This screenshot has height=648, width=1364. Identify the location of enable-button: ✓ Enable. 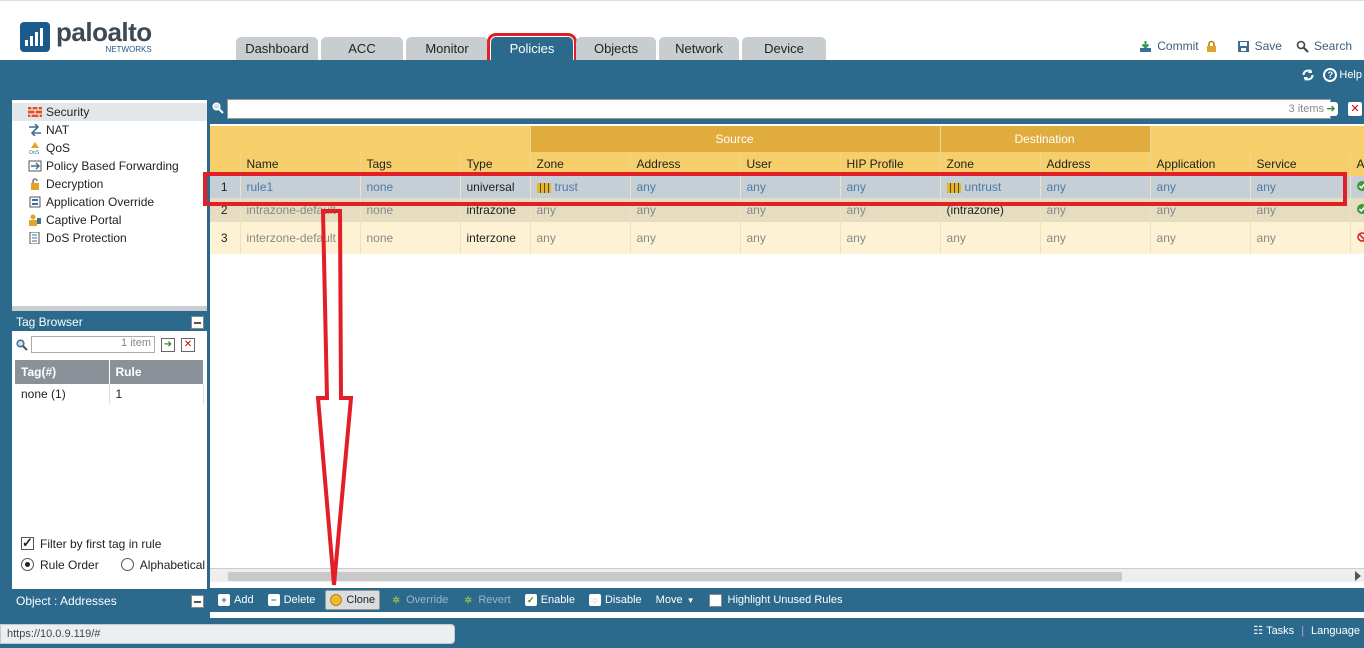
(550, 600).